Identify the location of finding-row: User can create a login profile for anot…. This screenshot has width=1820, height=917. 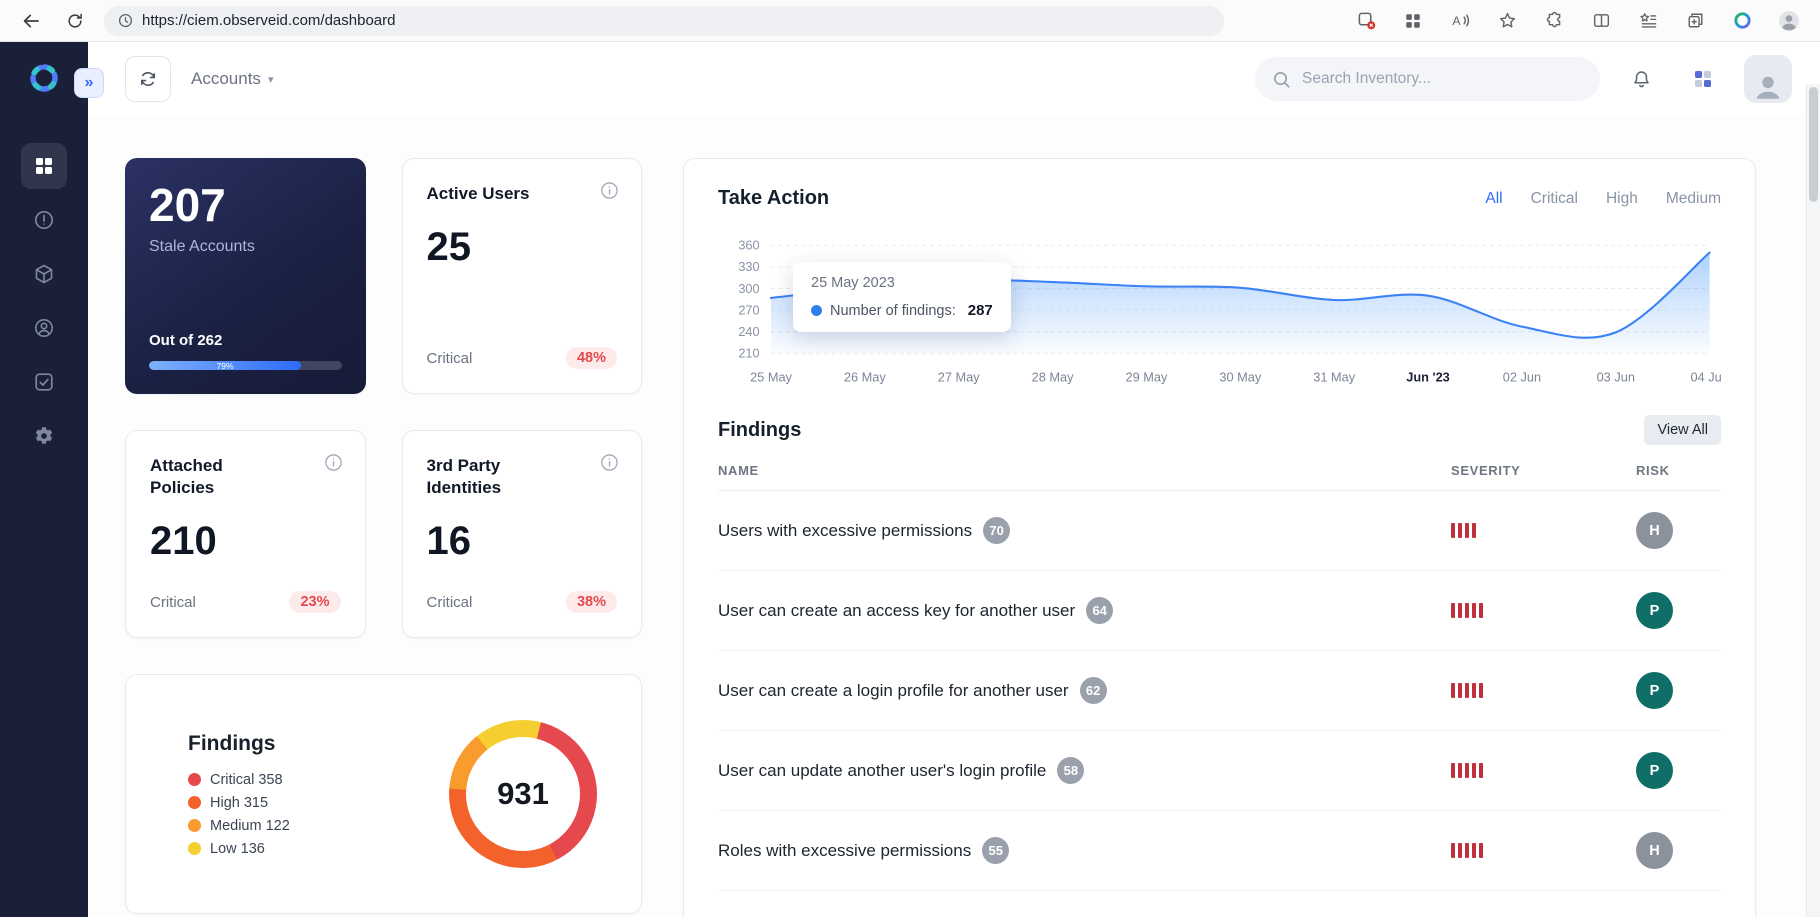
(1219, 691).